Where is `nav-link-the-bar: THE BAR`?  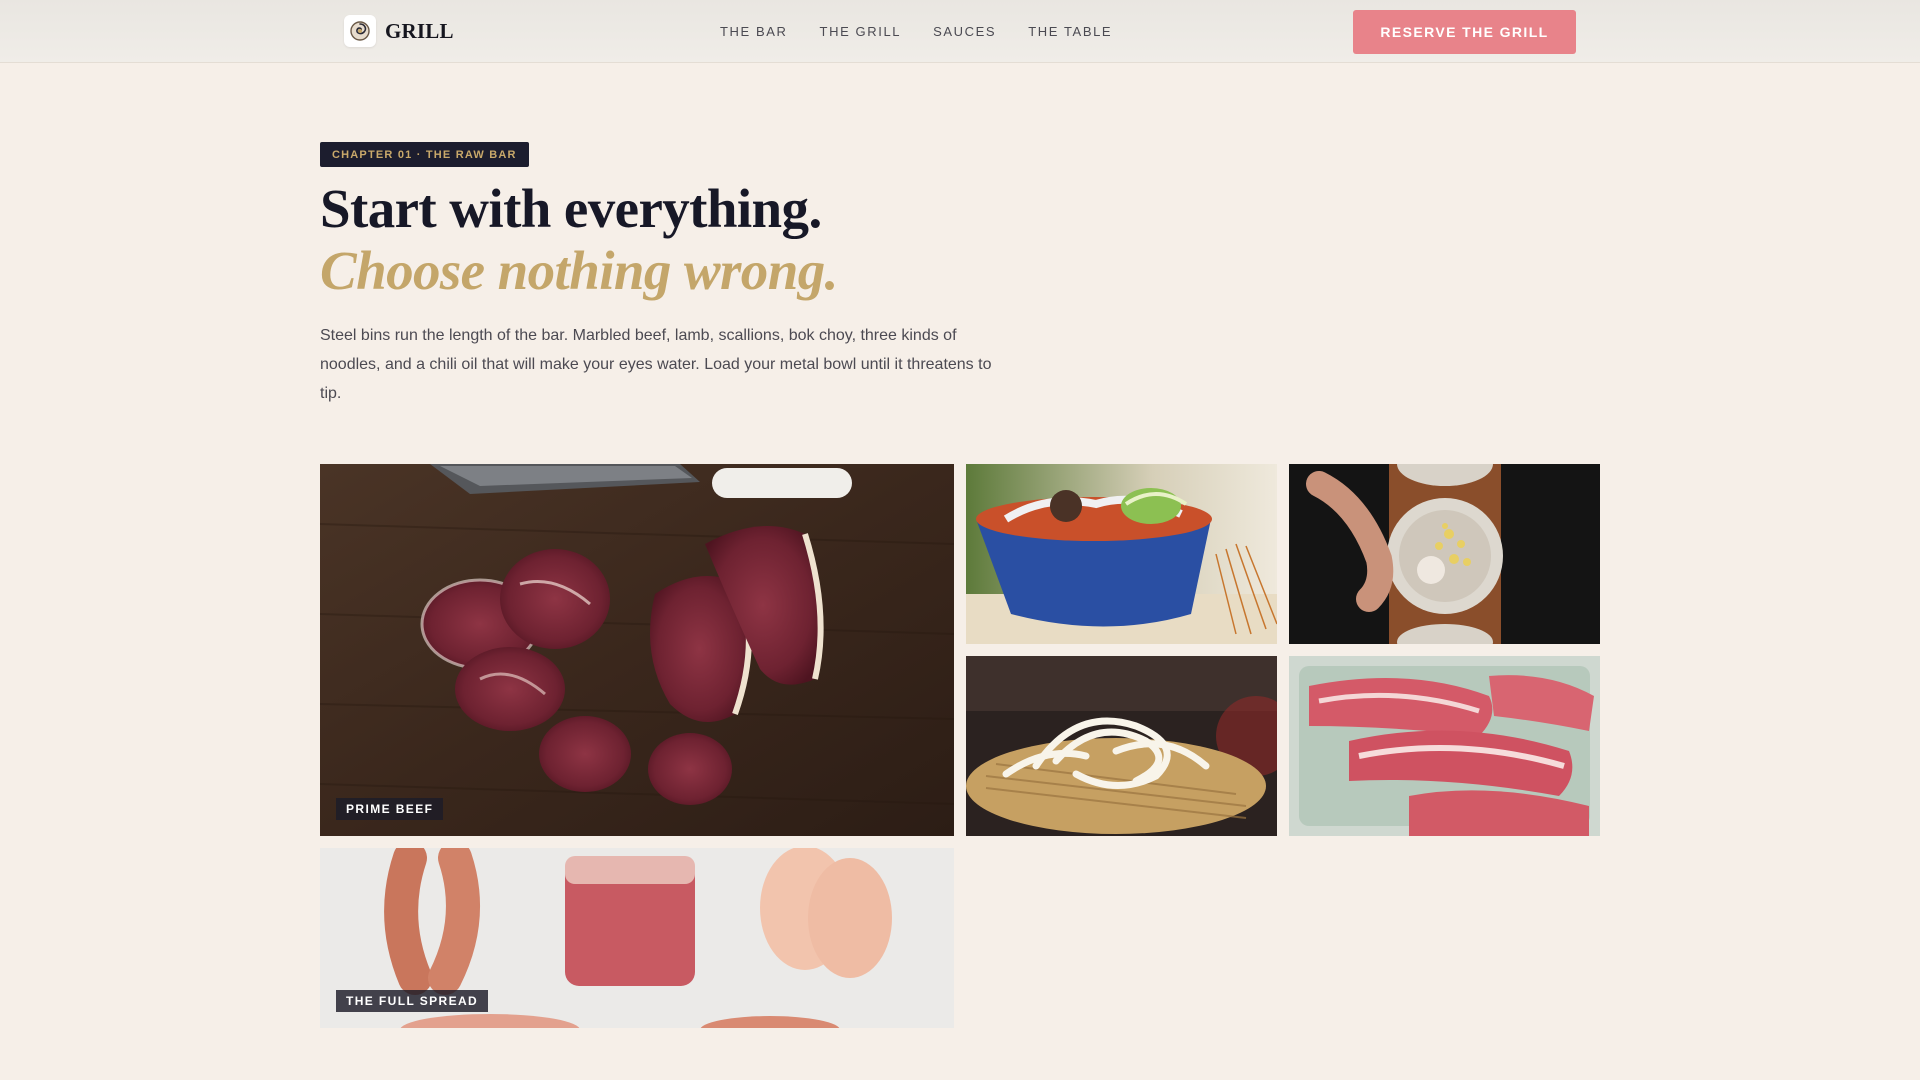 nav-link-the-bar: THE BAR is located at coordinates (754, 31).